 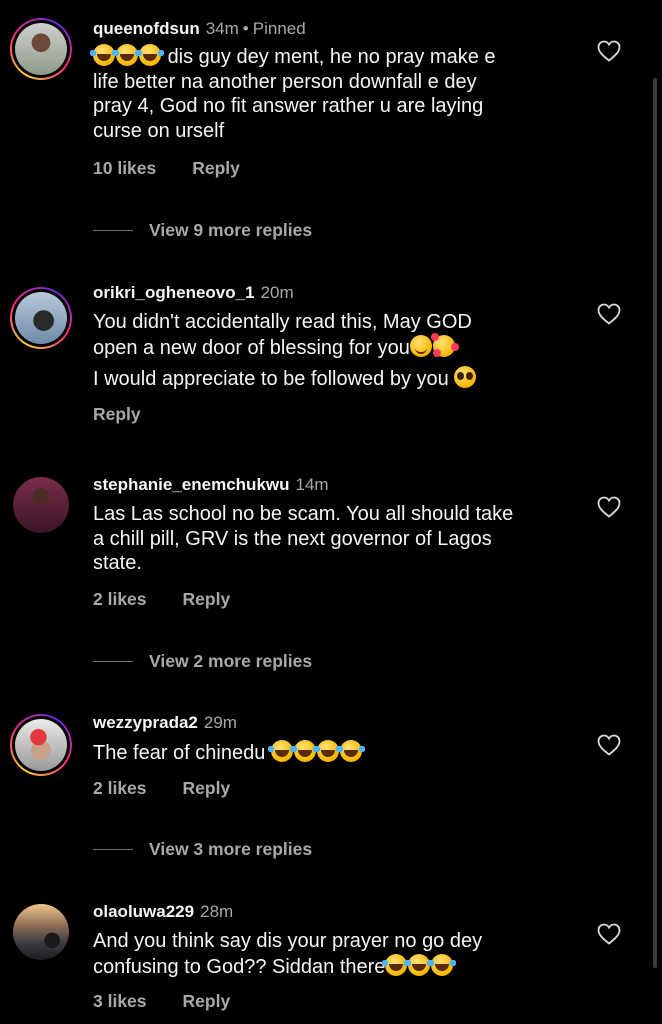 I want to click on comment-actions: 10 likes Reply, so click(x=166, y=168).